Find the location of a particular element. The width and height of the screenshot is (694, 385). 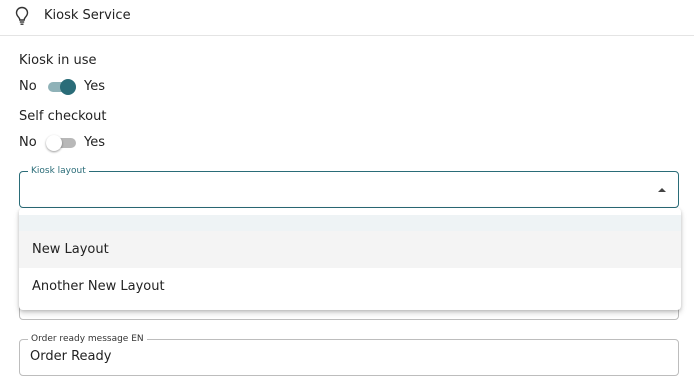

kiosk-in-use-no-label: No is located at coordinates (28, 86).